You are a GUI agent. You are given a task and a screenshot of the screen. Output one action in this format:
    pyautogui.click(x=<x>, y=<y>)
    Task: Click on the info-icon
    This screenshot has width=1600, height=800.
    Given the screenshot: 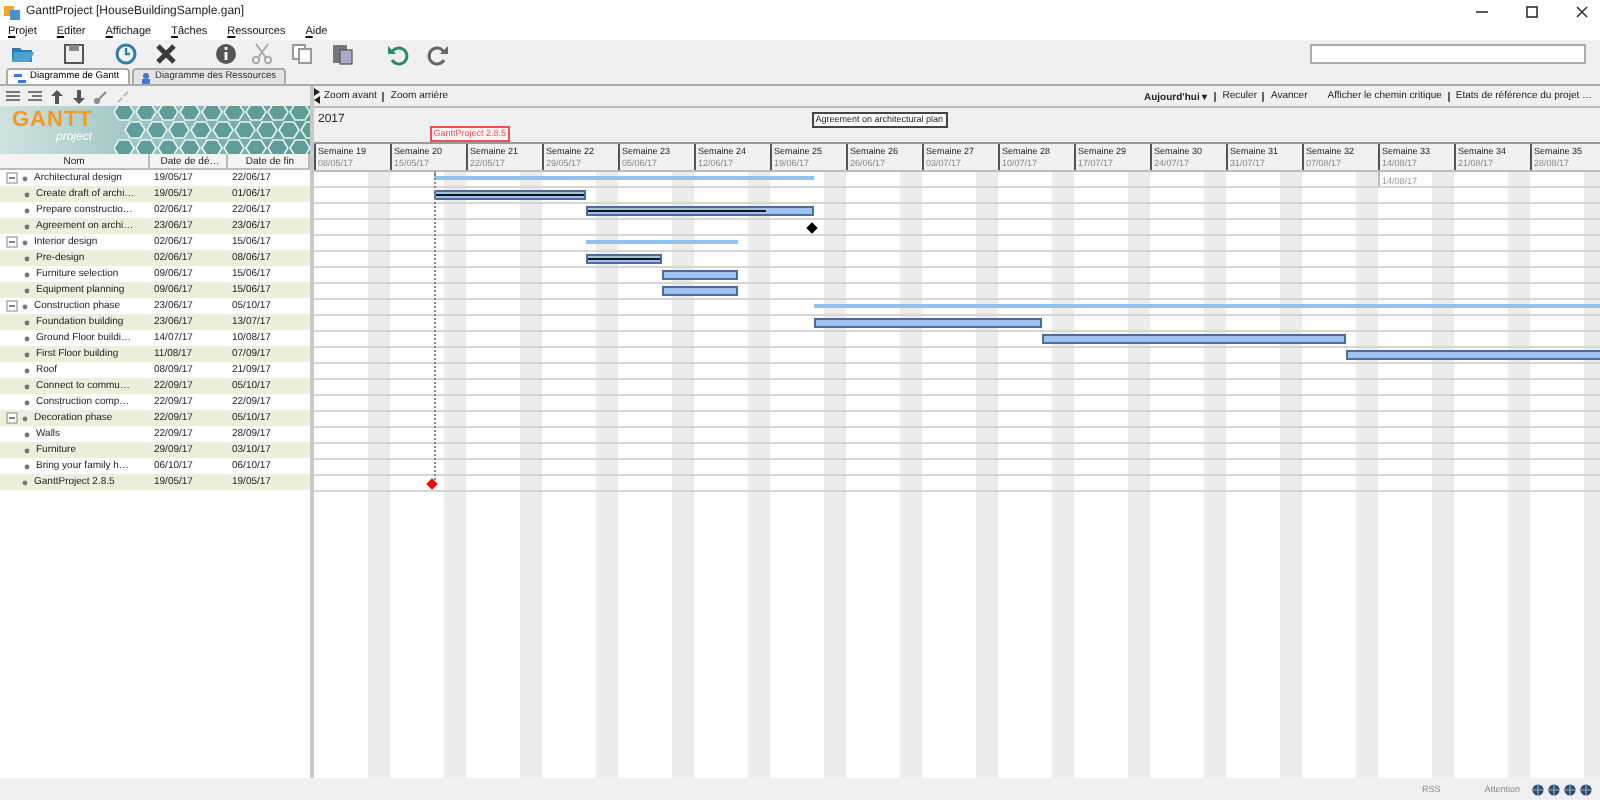 What is the action you would take?
    pyautogui.click(x=226, y=54)
    